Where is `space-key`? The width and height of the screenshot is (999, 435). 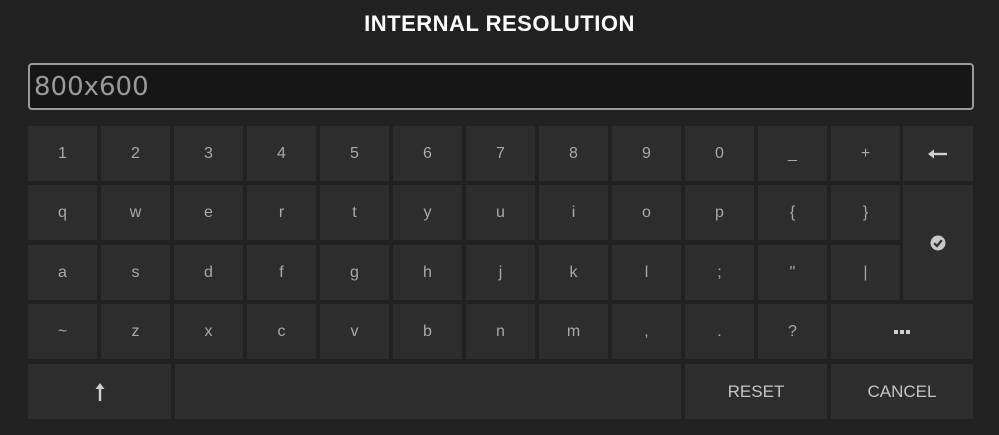
space-key is located at coordinates (428, 391).